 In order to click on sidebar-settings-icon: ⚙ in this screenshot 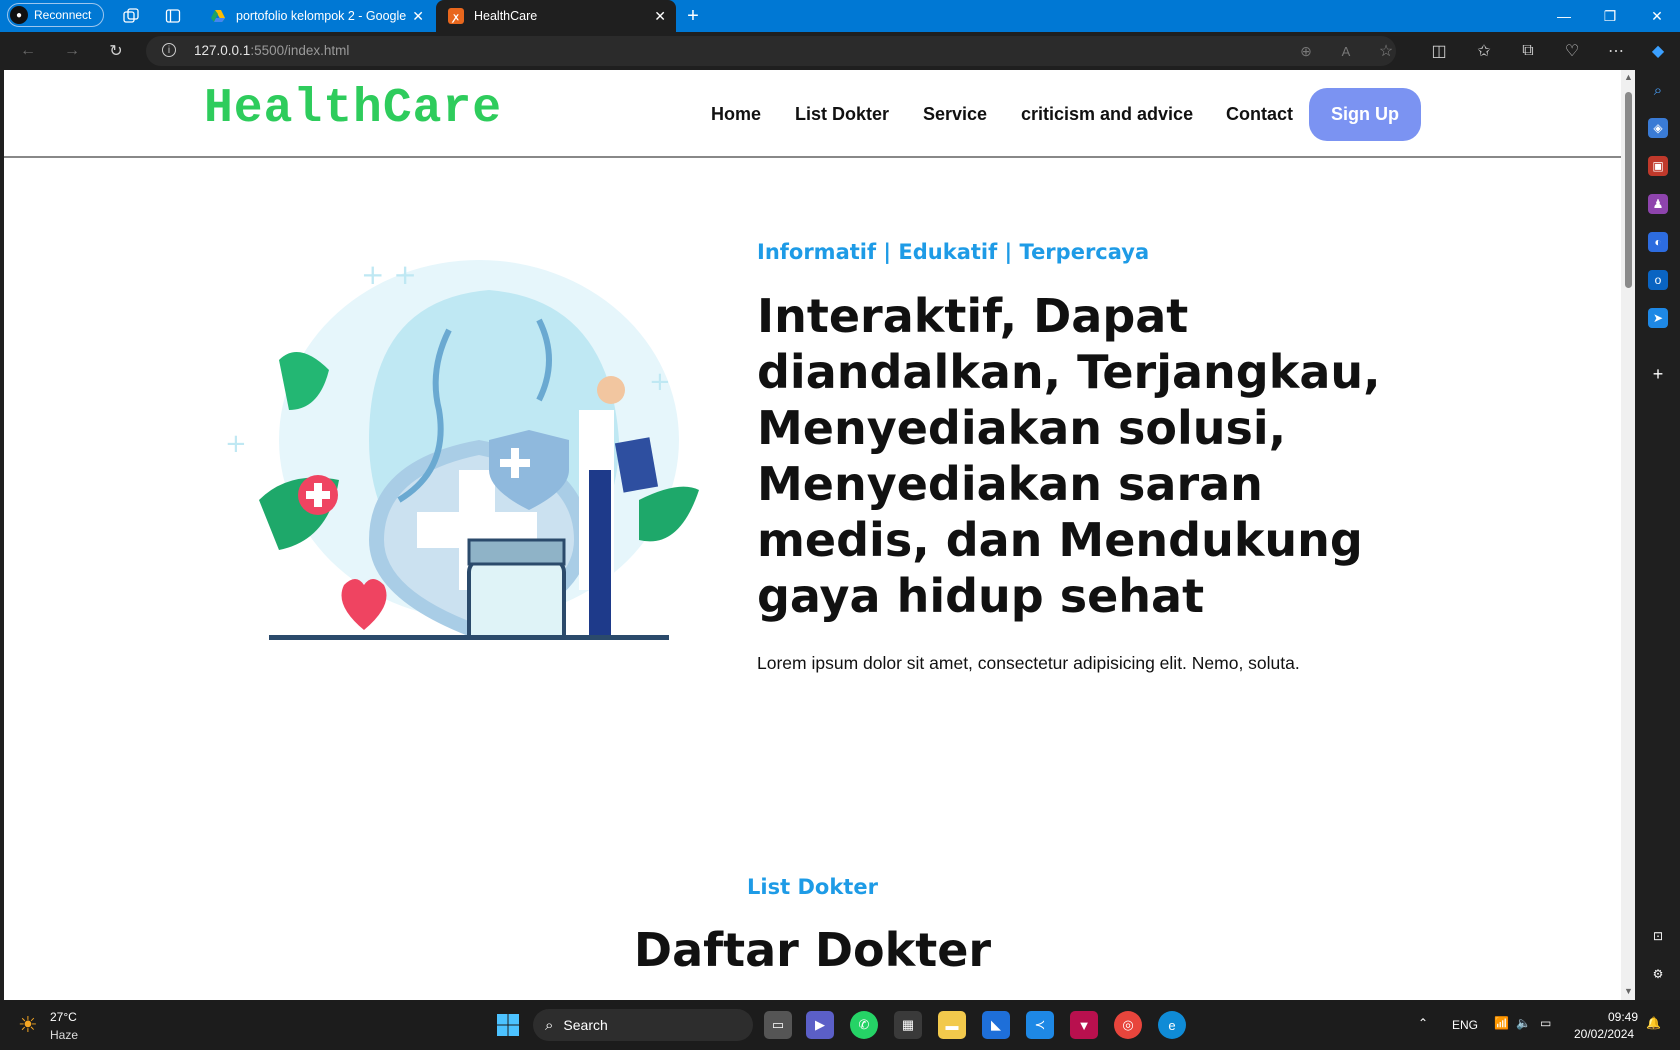, I will do `click(1658, 974)`.